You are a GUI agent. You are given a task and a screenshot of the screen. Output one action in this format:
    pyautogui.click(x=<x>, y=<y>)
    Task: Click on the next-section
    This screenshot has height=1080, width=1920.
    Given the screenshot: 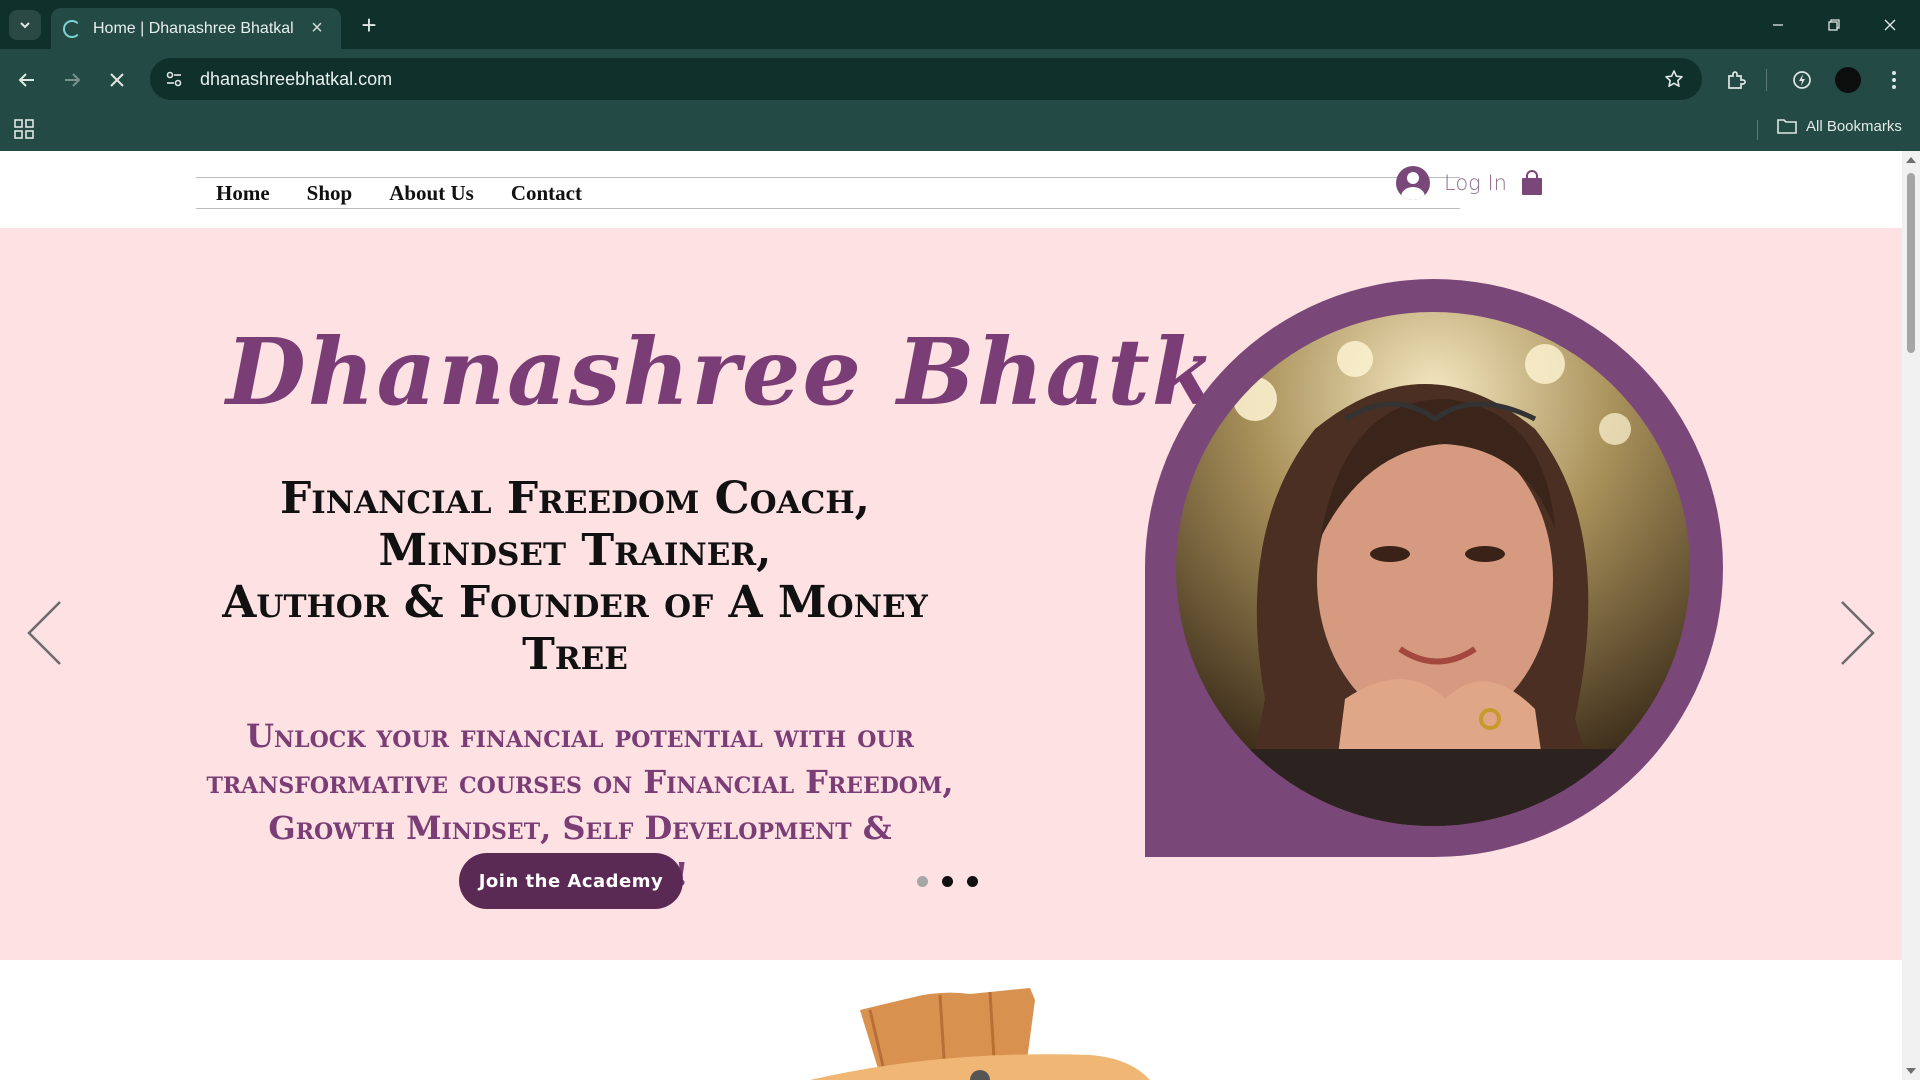 What is the action you would take?
    pyautogui.click(x=951, y=1020)
    